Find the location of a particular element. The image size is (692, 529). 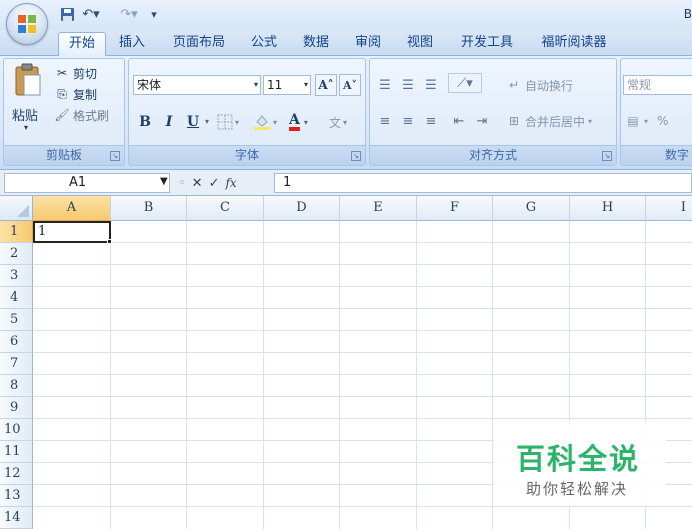

font-launcher-icon: ↘ is located at coordinates (356, 156).